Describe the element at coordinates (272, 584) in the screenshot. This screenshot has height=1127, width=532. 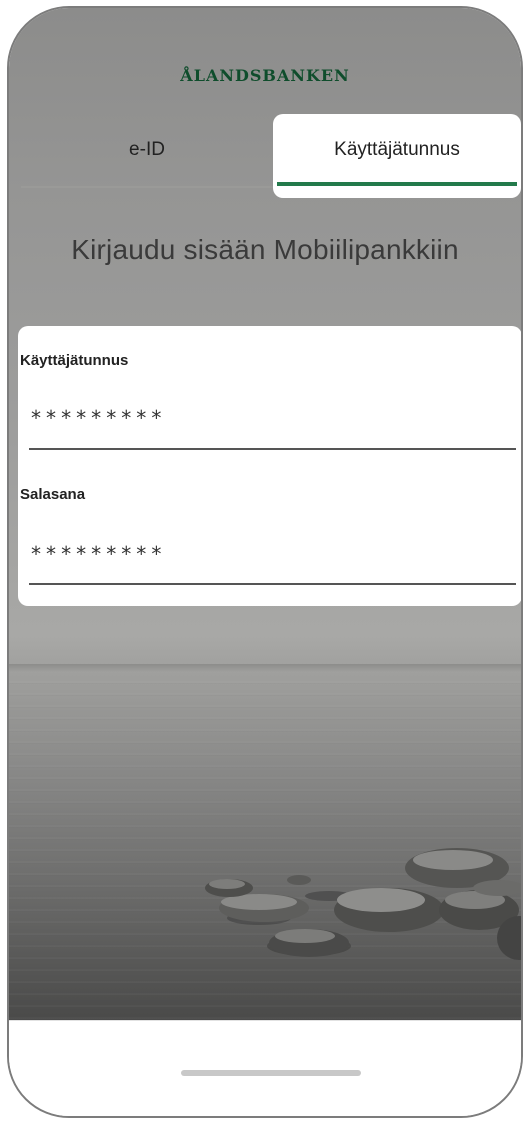
I see `password-field-underline` at that location.